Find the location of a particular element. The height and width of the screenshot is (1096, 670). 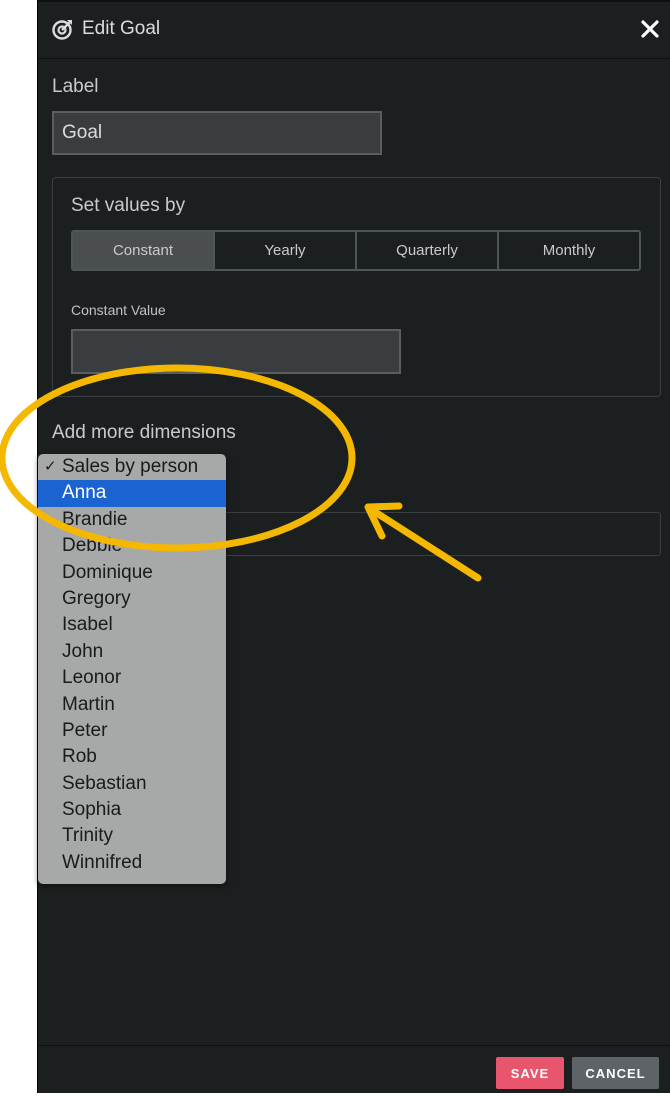

cancel-button: CANCEL is located at coordinates (615, 1073).